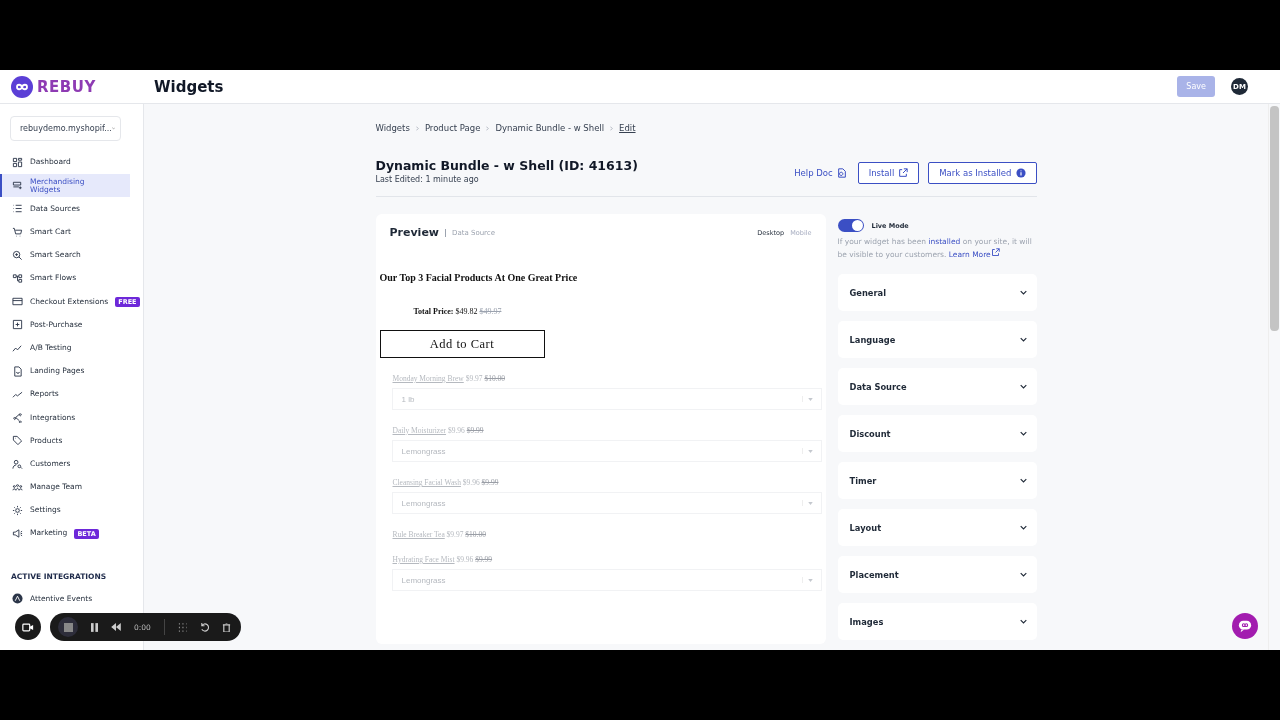 This screenshot has height=720, width=1280. Describe the element at coordinates (506, 165) in the screenshot. I see `widget-title: Dynamic Bundle - w Shell (ID: 41613)` at that location.